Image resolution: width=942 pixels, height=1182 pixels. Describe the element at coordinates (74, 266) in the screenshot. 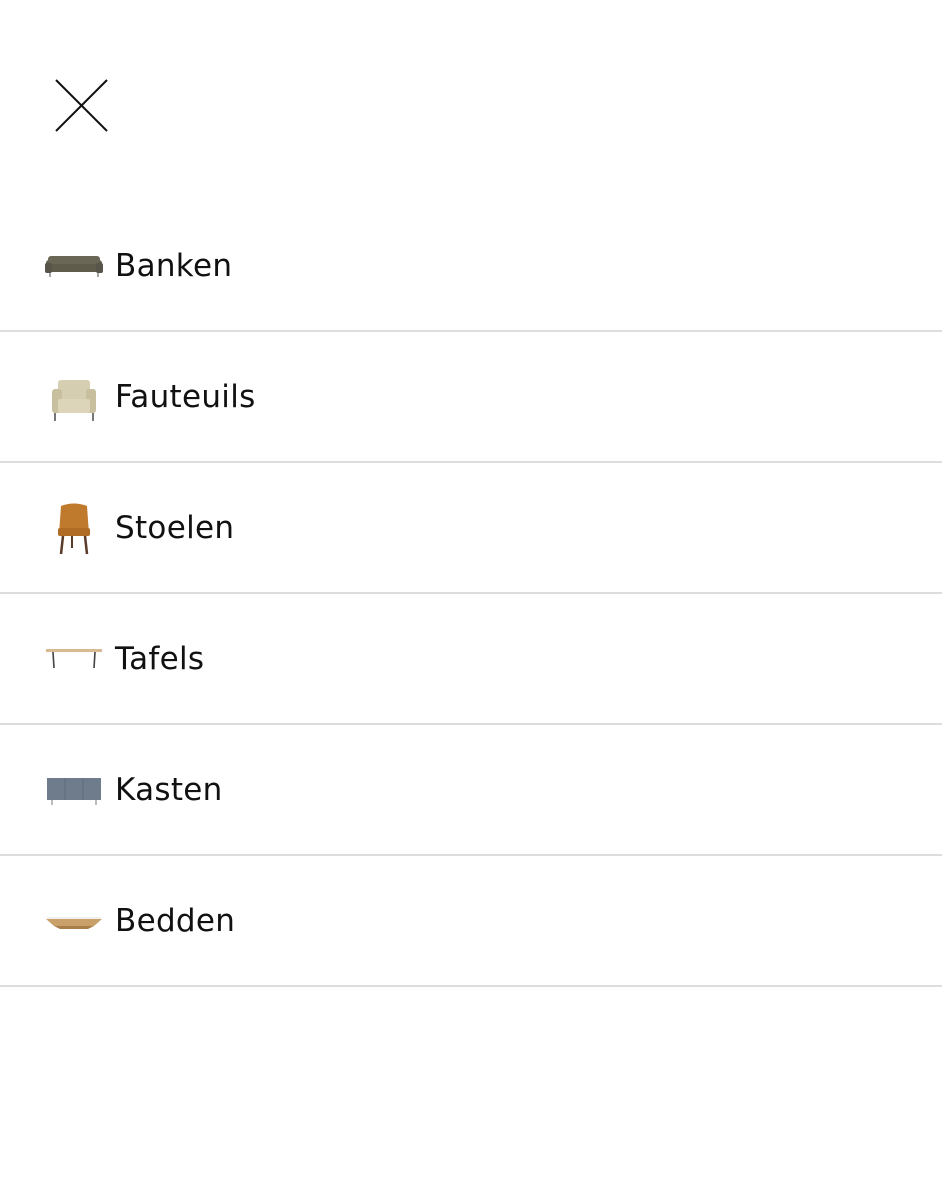

I see `sofa-icon` at that location.